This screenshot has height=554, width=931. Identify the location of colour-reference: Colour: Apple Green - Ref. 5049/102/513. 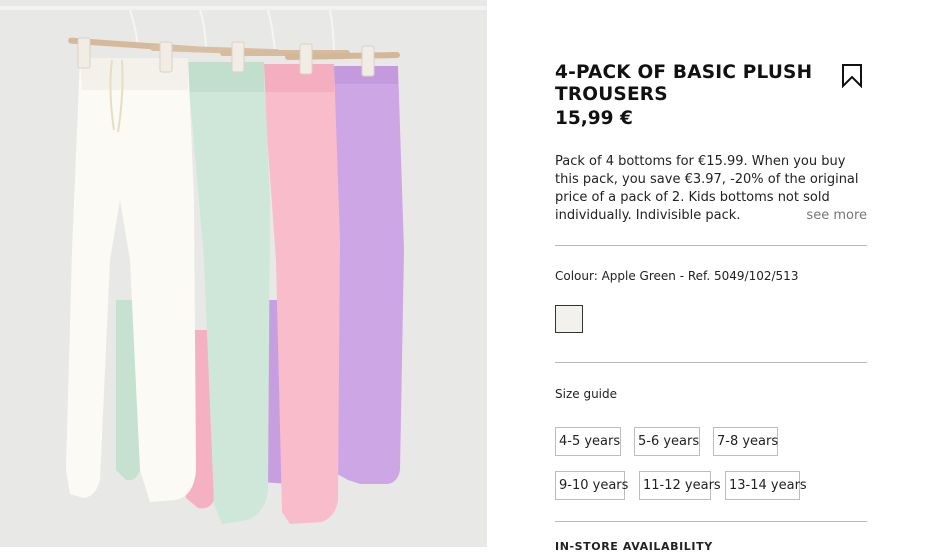
(677, 276).